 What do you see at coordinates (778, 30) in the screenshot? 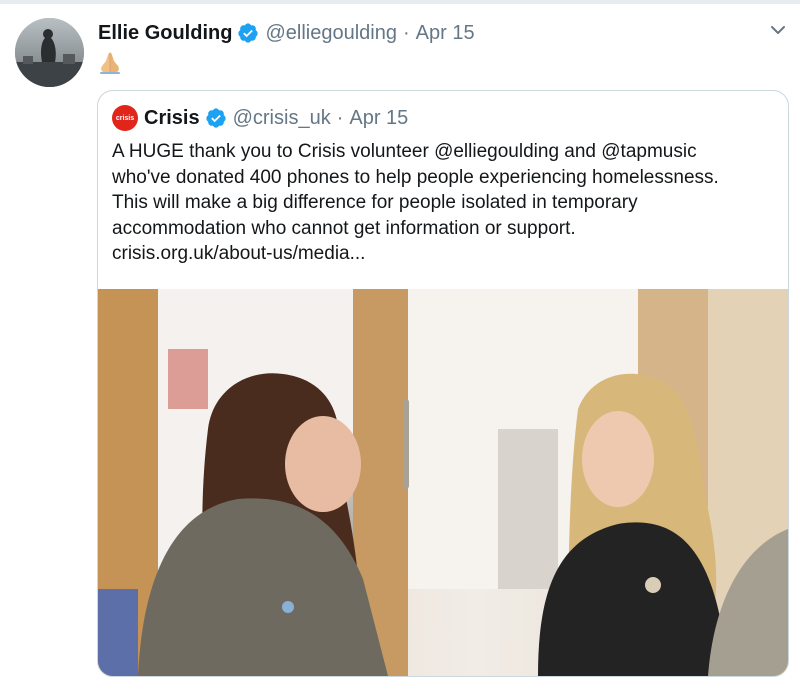
I see `chevron-down-icon` at bounding box center [778, 30].